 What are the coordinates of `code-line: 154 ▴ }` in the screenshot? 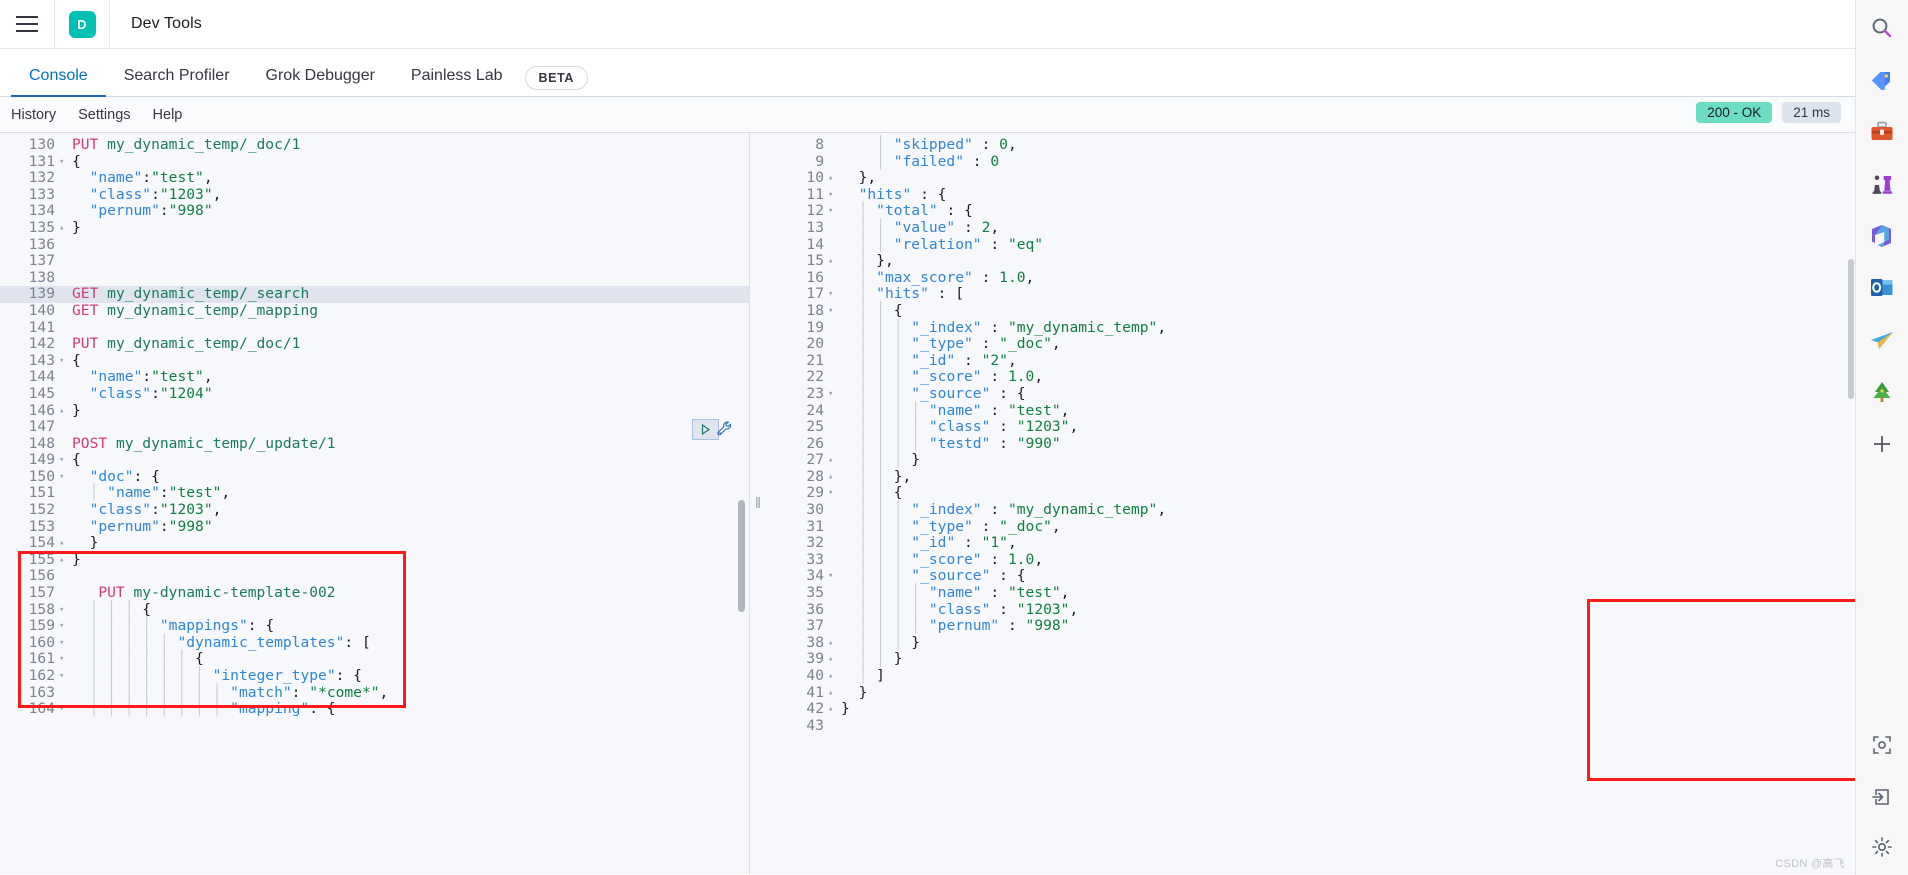 It's located at (374, 543).